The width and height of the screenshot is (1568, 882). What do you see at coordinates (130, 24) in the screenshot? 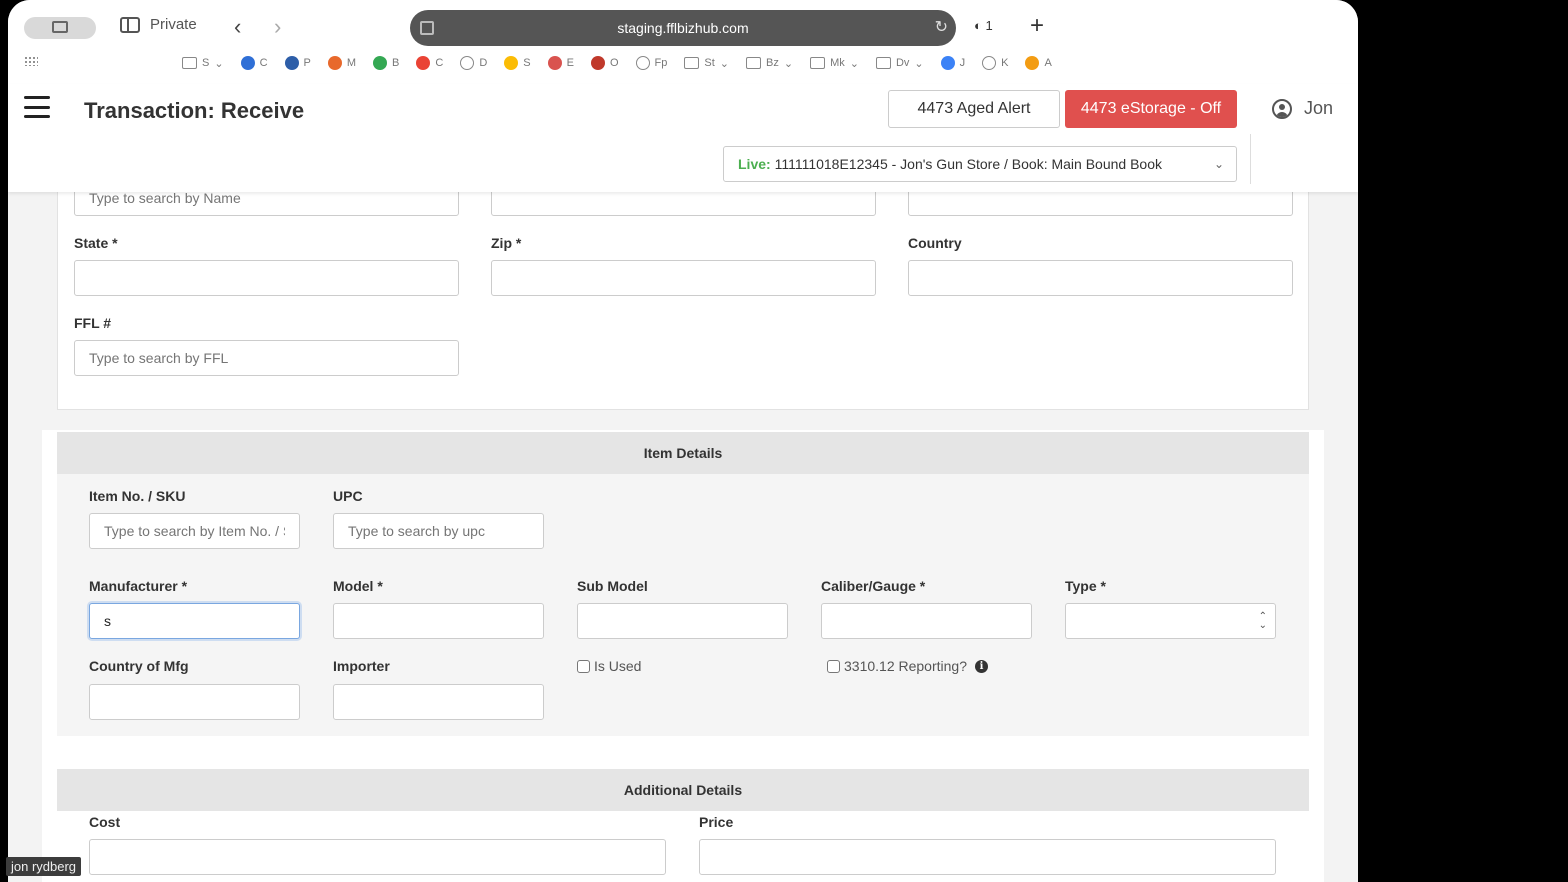
I see `sidebar-toggle-icon` at bounding box center [130, 24].